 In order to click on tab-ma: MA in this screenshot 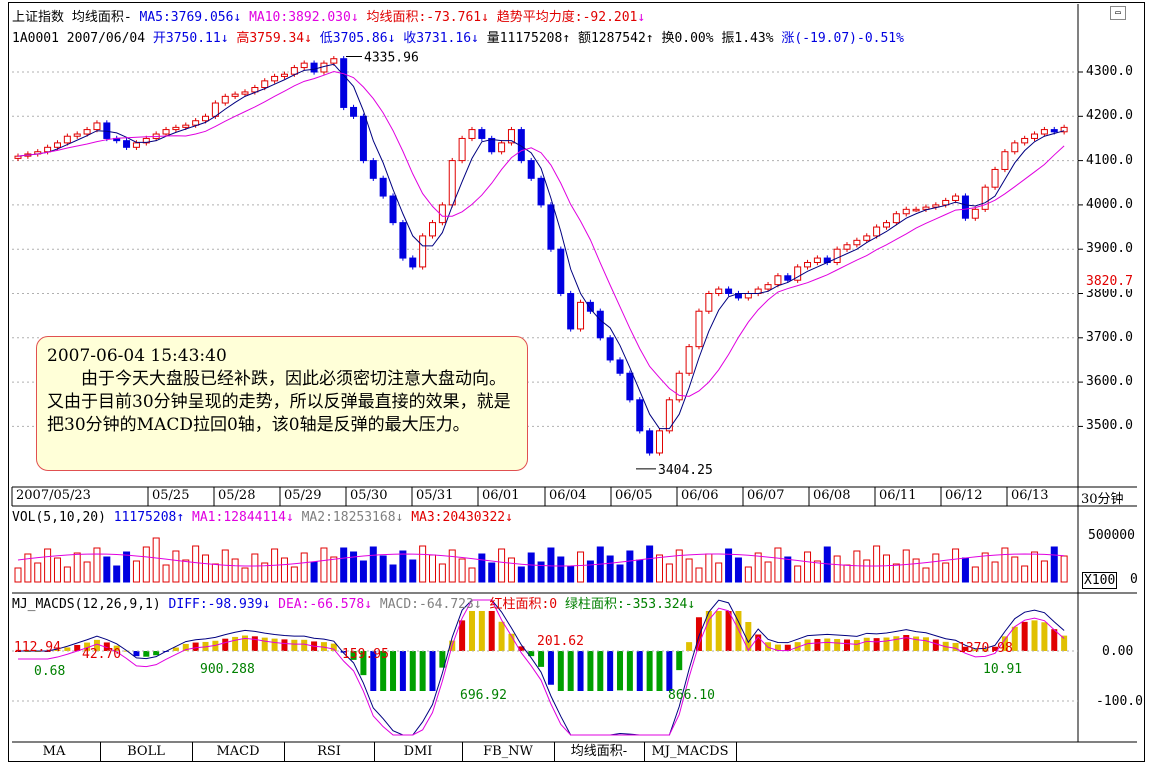, I will do `click(54, 752)`.